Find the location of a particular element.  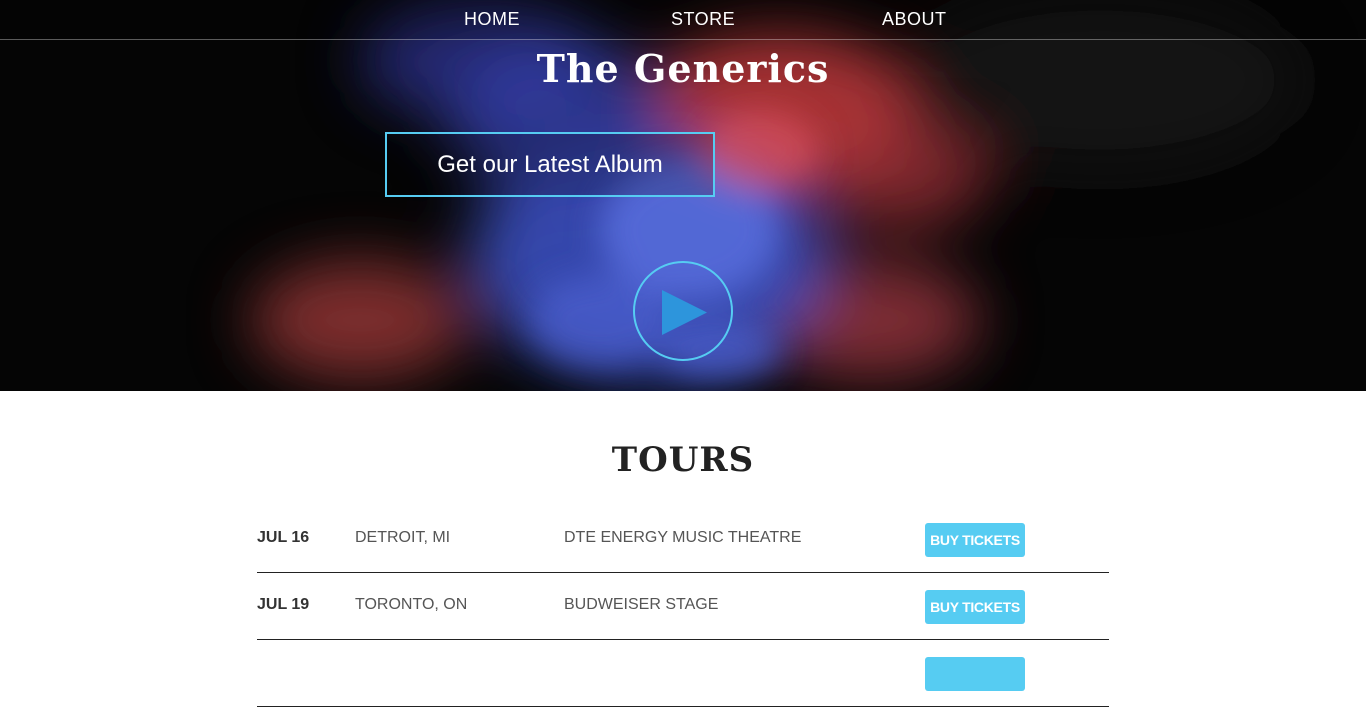

nav-item-about: ABOUT is located at coordinates (914, 19).